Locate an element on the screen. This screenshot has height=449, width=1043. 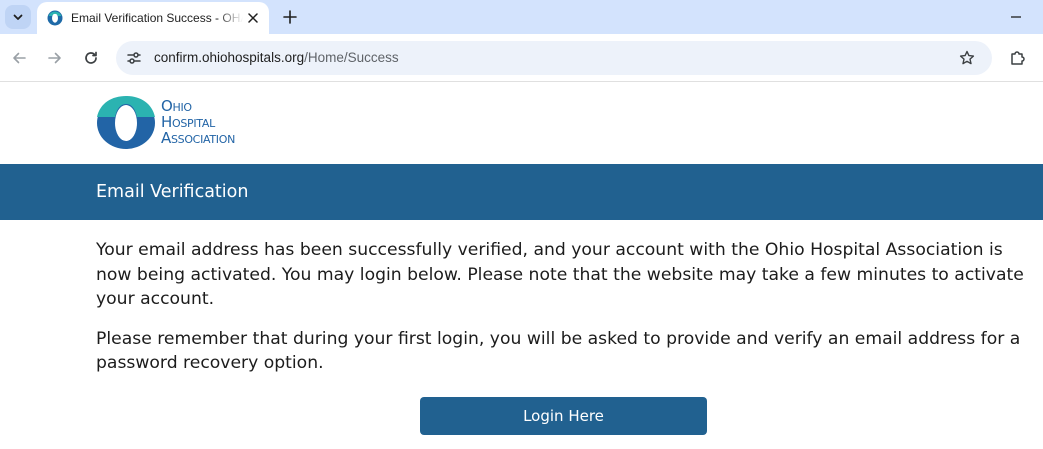
url-text: confirm.ohiohospitals.org/Home/Success is located at coordinates (276, 57).